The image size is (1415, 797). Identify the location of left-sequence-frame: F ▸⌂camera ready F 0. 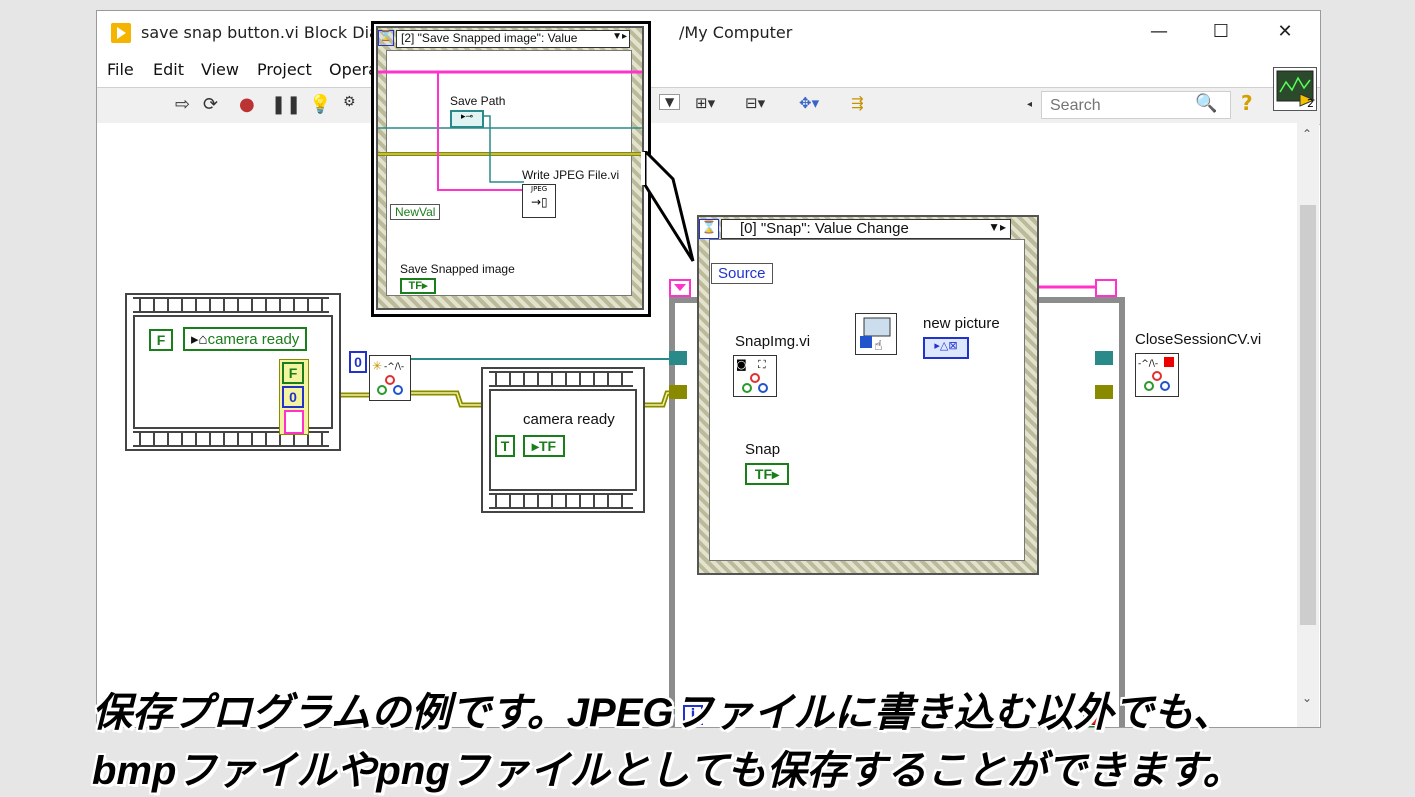
(233, 372).